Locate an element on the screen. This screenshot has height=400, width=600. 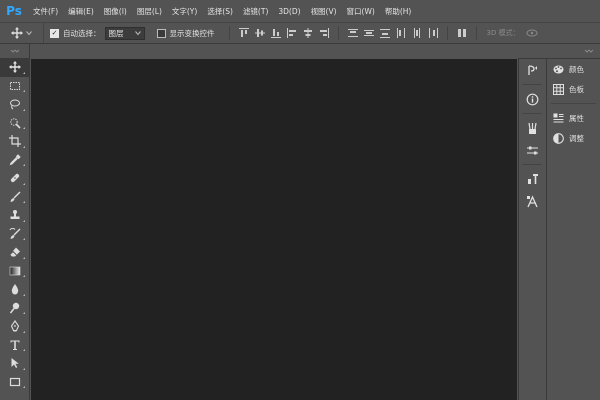
bandage-icon is located at coordinates (14, 178).